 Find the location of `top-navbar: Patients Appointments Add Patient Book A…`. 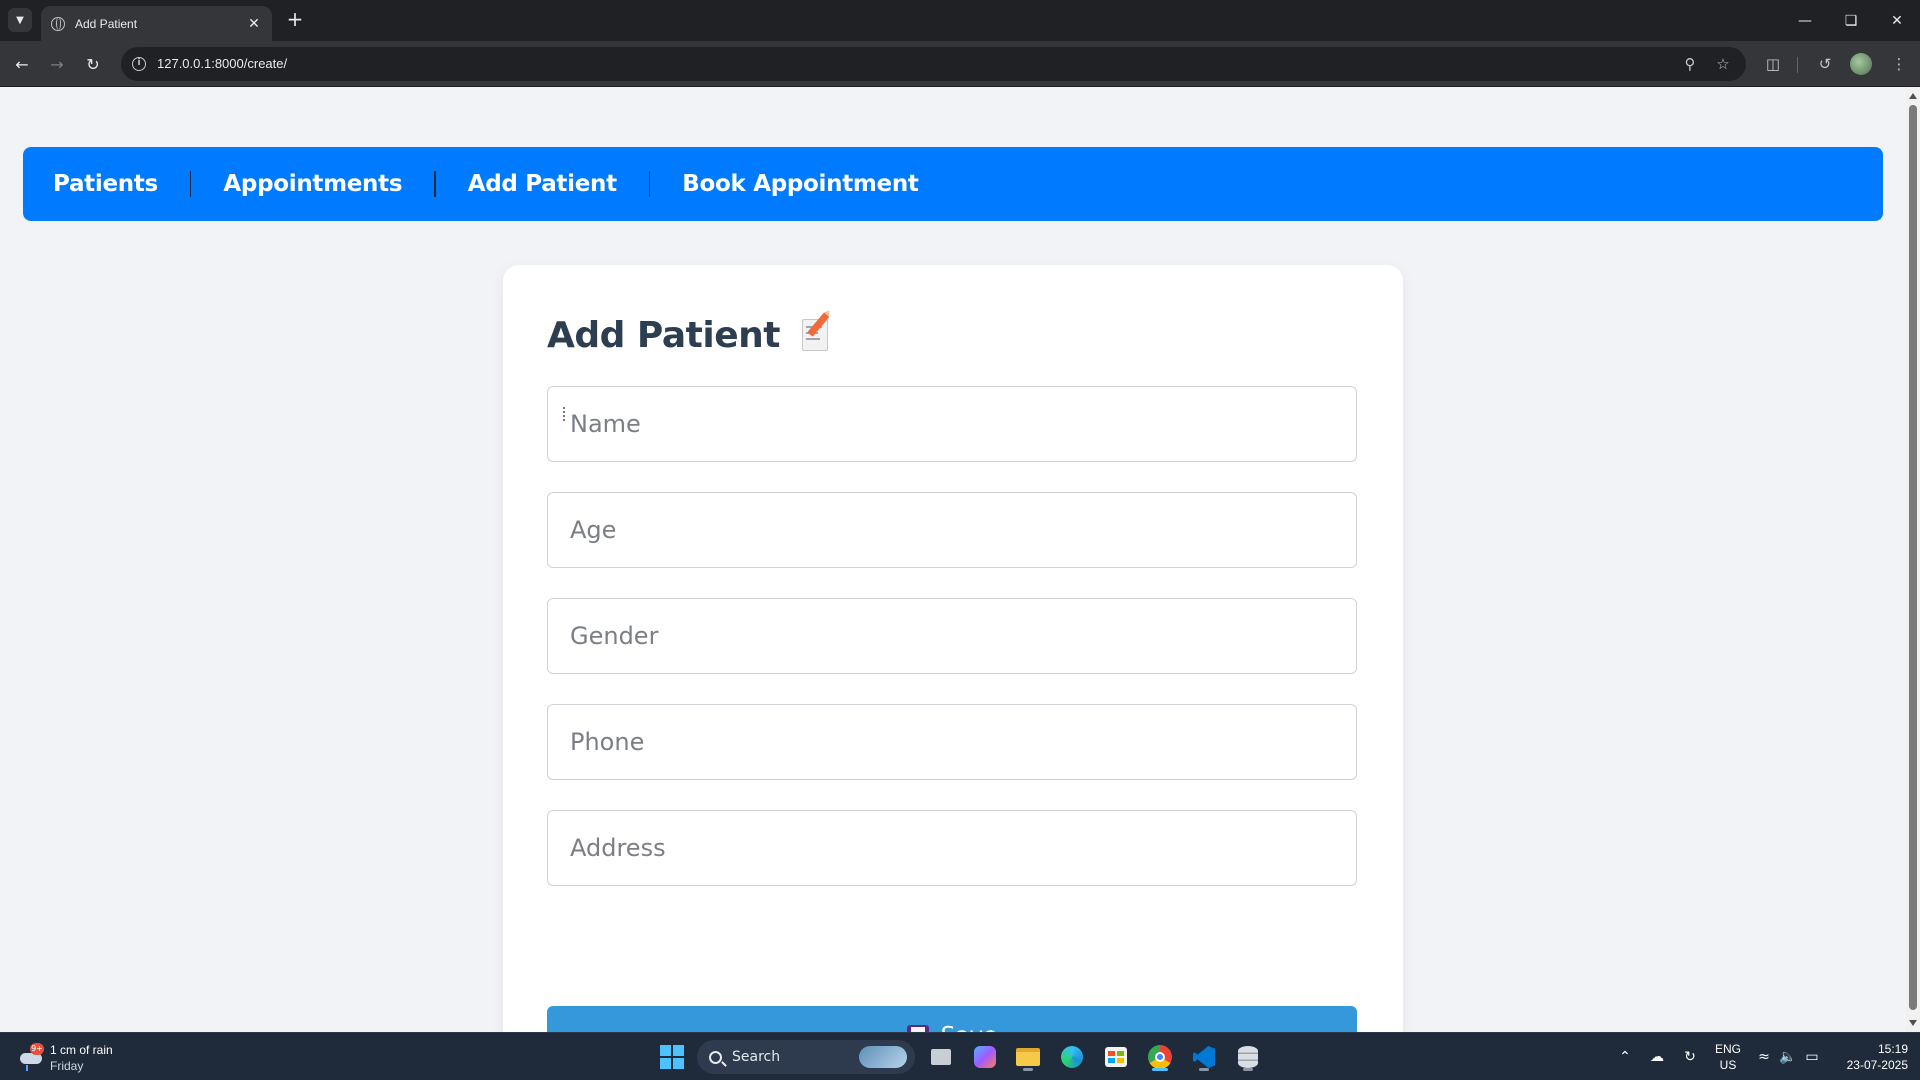

top-navbar: Patients Appointments Add Patient Book A… is located at coordinates (953, 184).